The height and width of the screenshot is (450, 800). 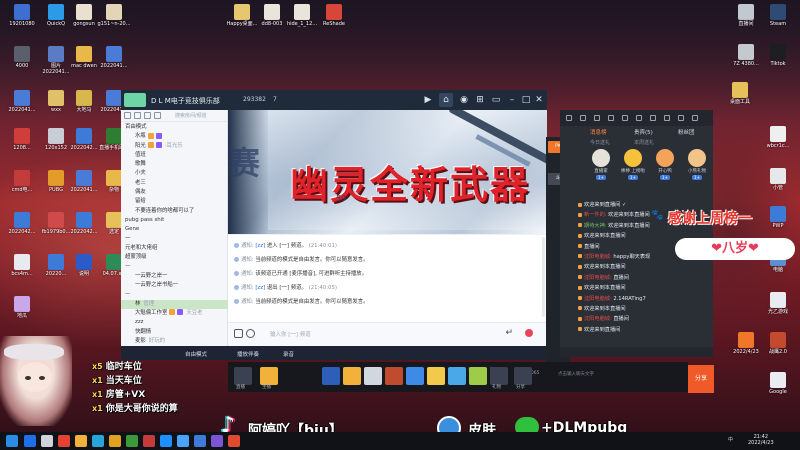 I want to click on minimize-icon: –, so click(x=512, y=100).